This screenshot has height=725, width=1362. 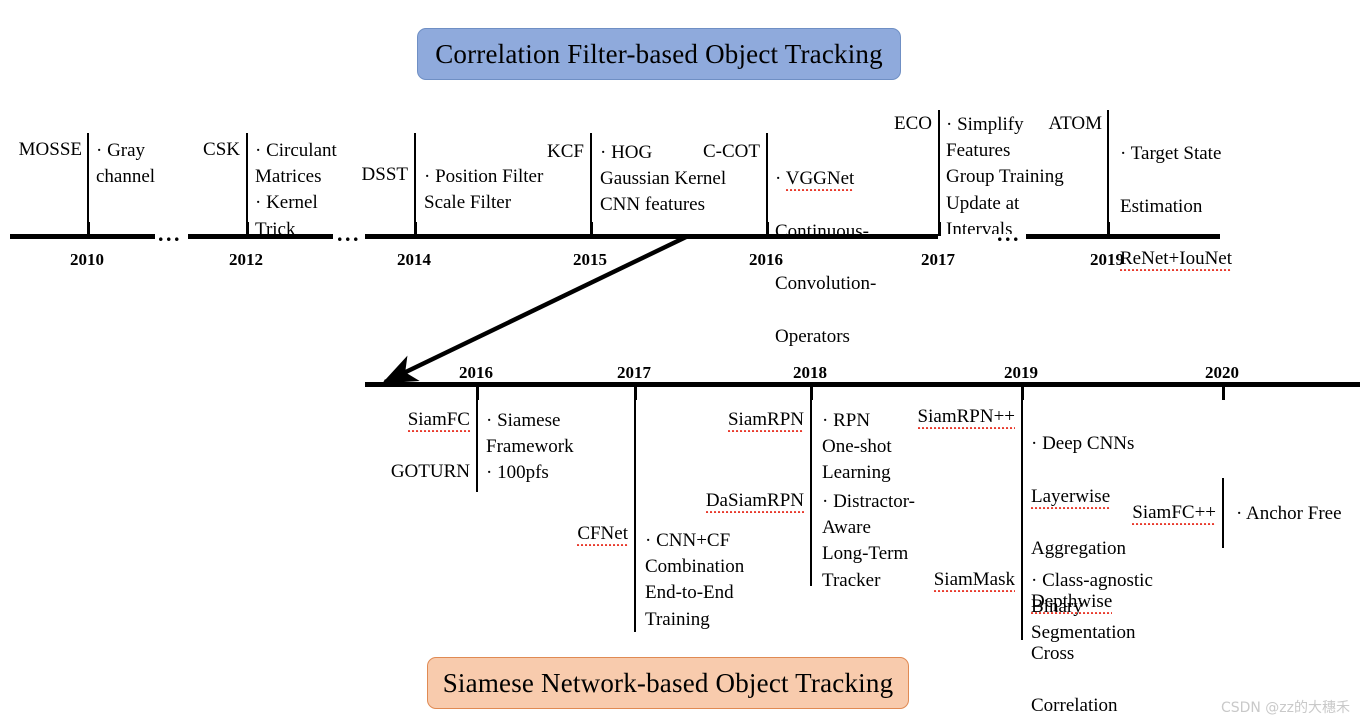 What do you see at coordinates (1285, 708) in the screenshot?
I see `csdn-watermark: CSDN @zz的大穗禾` at bounding box center [1285, 708].